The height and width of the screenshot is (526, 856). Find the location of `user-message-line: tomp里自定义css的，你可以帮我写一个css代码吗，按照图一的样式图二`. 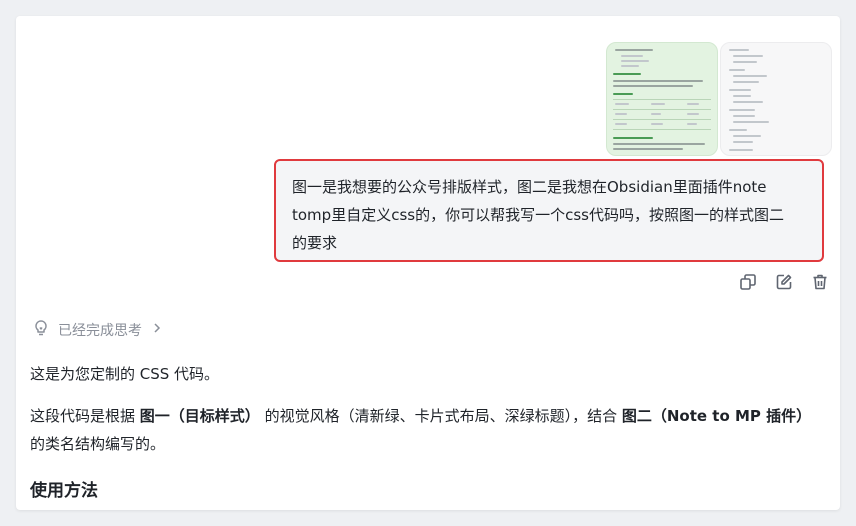

user-message-line: tomp里自定义css的，你可以帮我写一个css代码吗，按照图一的样式图二 is located at coordinates (538, 215).